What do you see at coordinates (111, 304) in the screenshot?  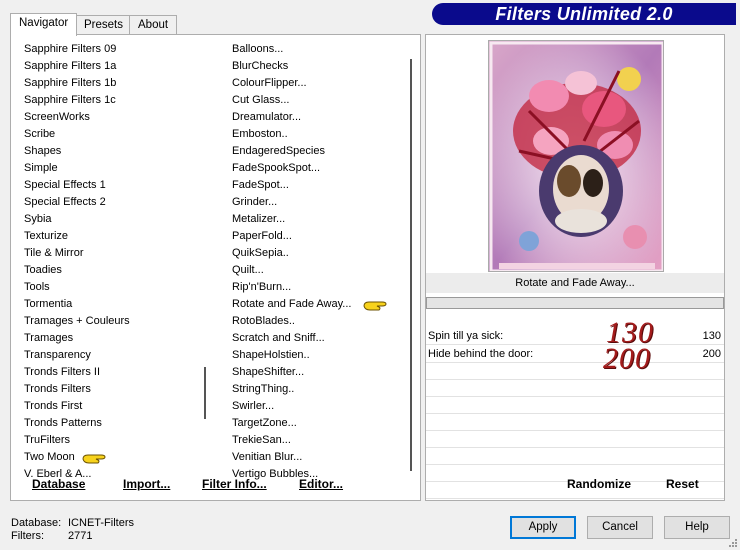 I see `list-item: Tormentia` at bounding box center [111, 304].